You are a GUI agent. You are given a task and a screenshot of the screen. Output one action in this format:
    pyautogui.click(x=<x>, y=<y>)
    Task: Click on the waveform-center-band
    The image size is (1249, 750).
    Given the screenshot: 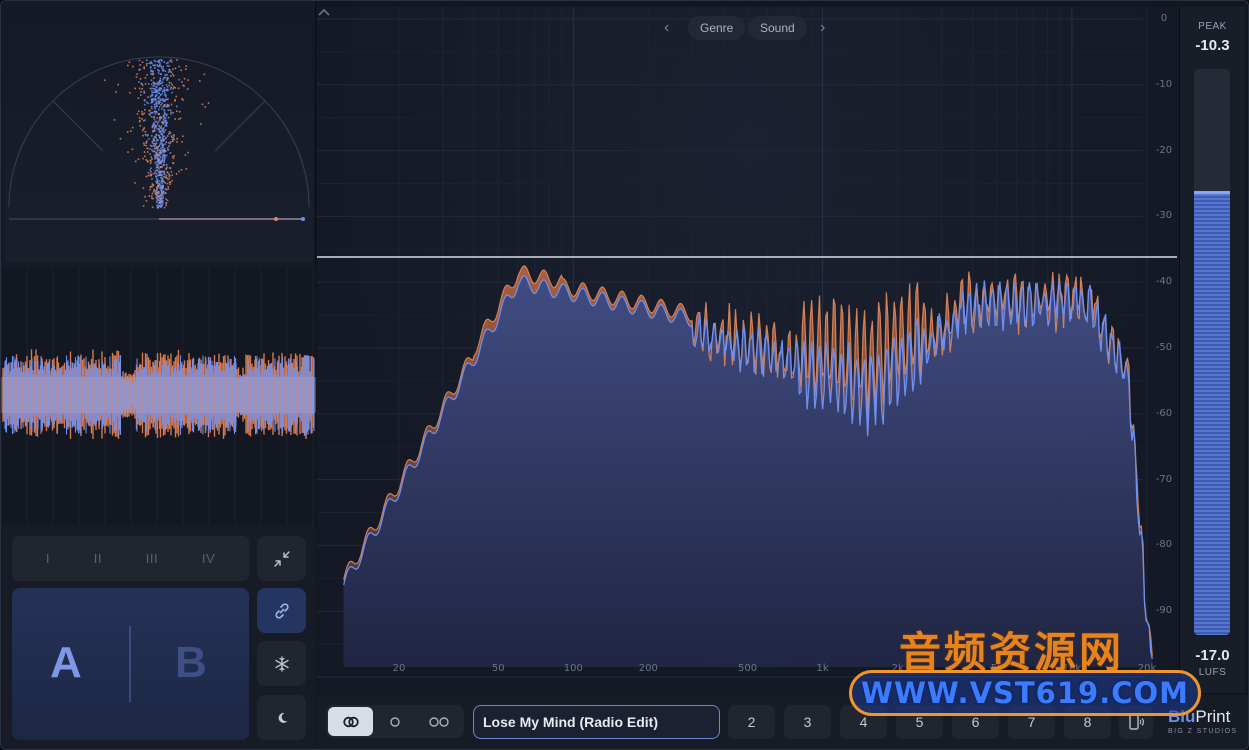 What is the action you would take?
    pyautogui.click(x=158, y=395)
    